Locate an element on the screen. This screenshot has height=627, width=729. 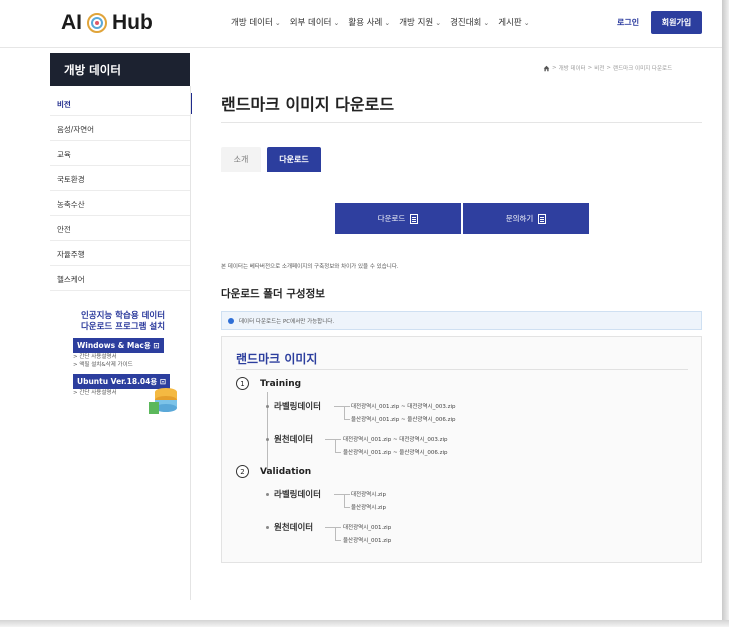
promo-title-line: 다운로드 프로그램 설치 is located at coordinates (123, 327).